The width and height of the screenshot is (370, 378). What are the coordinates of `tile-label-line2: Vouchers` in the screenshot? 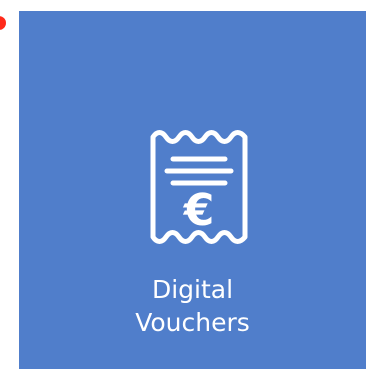 It's located at (192, 322).